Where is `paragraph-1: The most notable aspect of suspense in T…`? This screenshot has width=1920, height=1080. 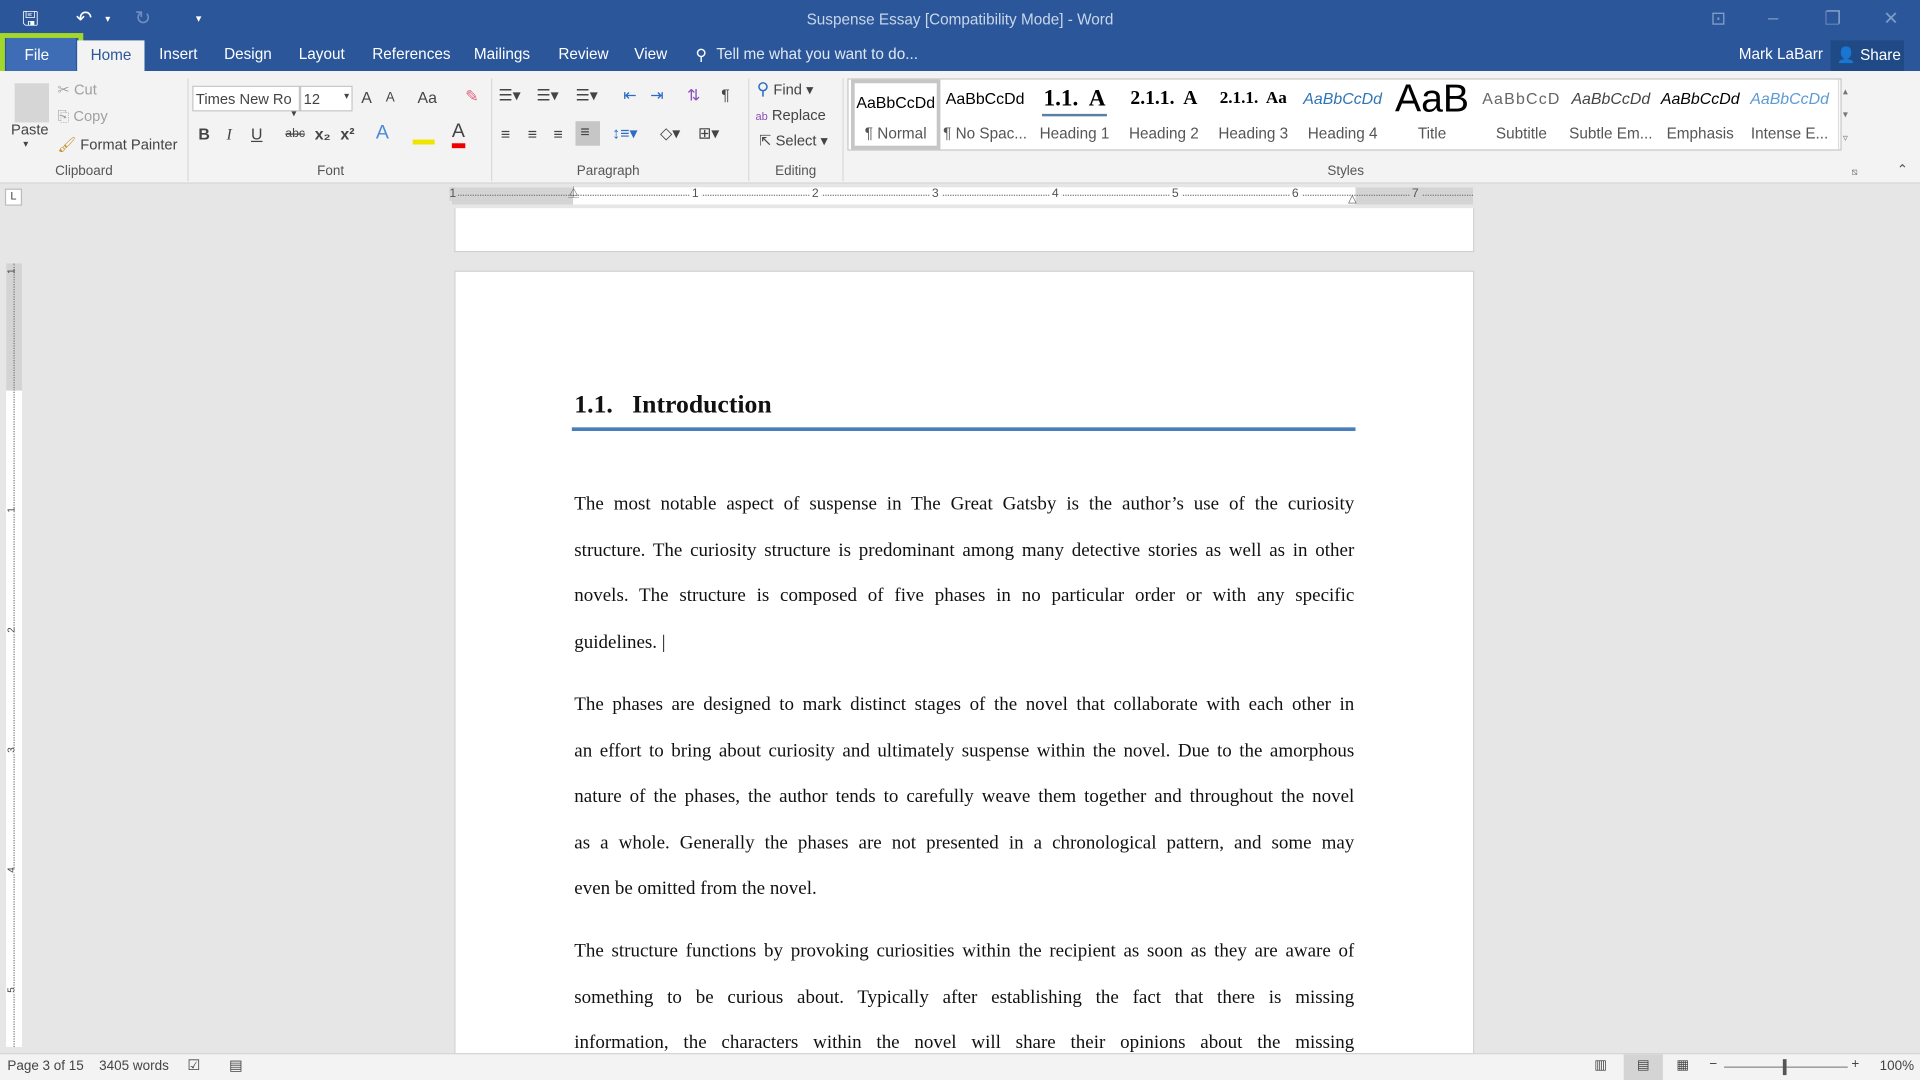 paragraph-1: The most notable aspect of suspense in T… is located at coordinates (964, 573).